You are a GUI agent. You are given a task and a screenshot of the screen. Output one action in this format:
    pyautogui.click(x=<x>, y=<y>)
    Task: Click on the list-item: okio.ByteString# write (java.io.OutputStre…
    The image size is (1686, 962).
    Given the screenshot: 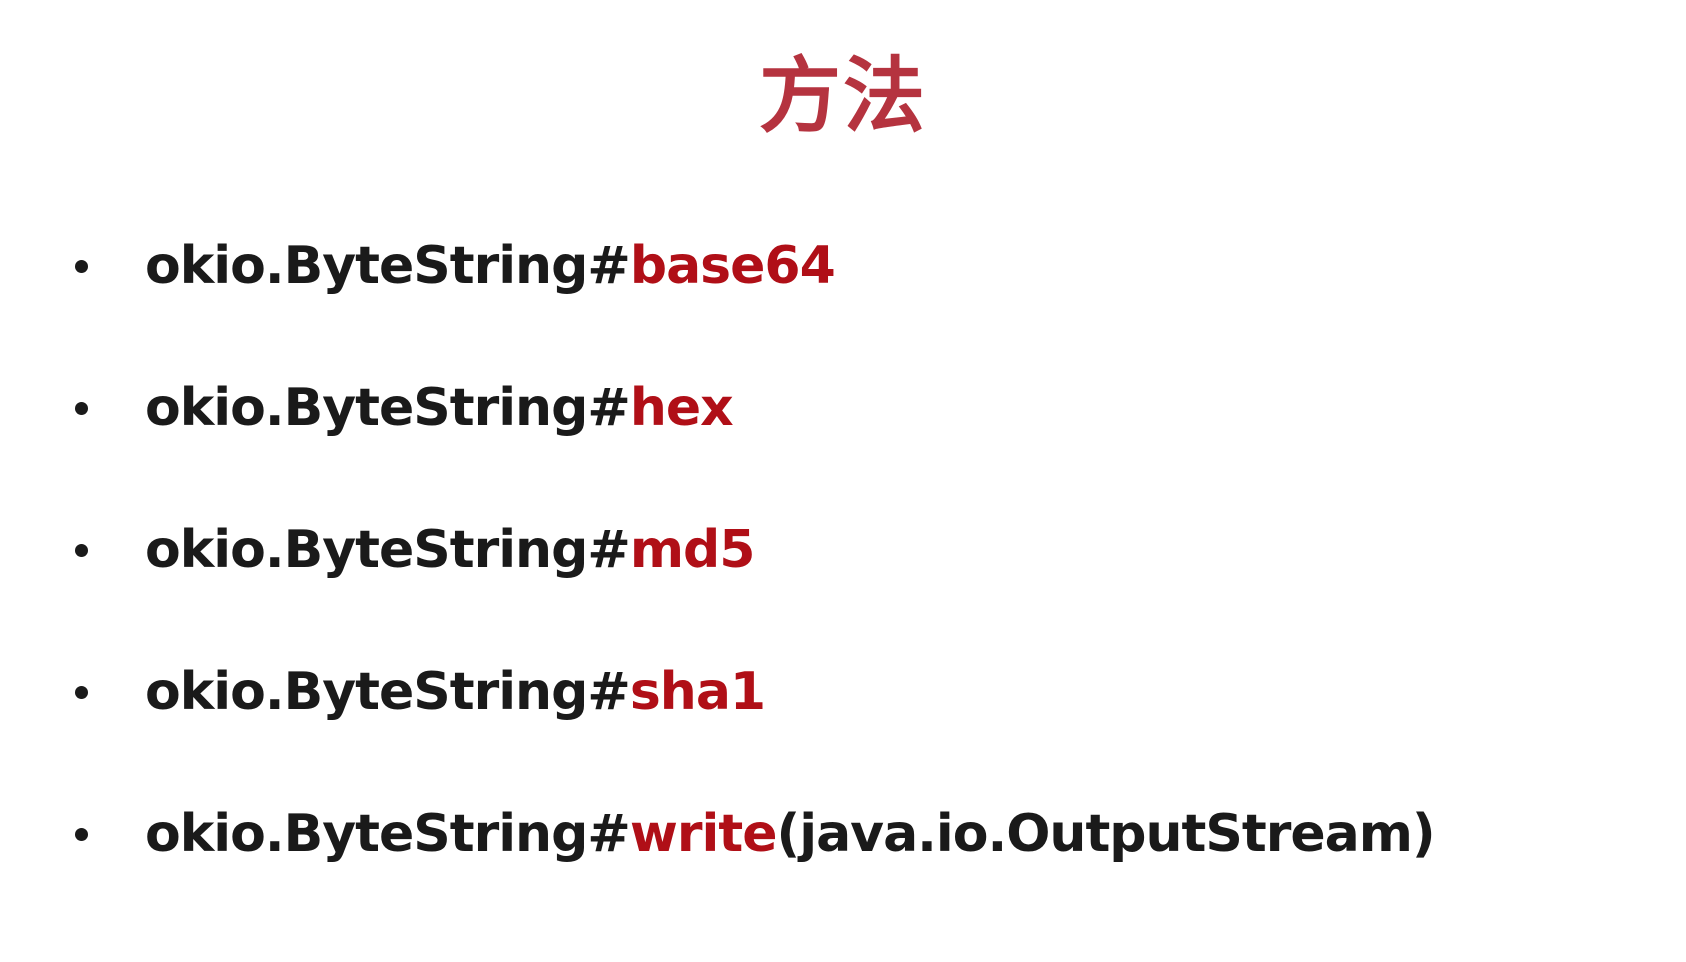 What is the action you would take?
    pyautogui.click(x=755, y=834)
    